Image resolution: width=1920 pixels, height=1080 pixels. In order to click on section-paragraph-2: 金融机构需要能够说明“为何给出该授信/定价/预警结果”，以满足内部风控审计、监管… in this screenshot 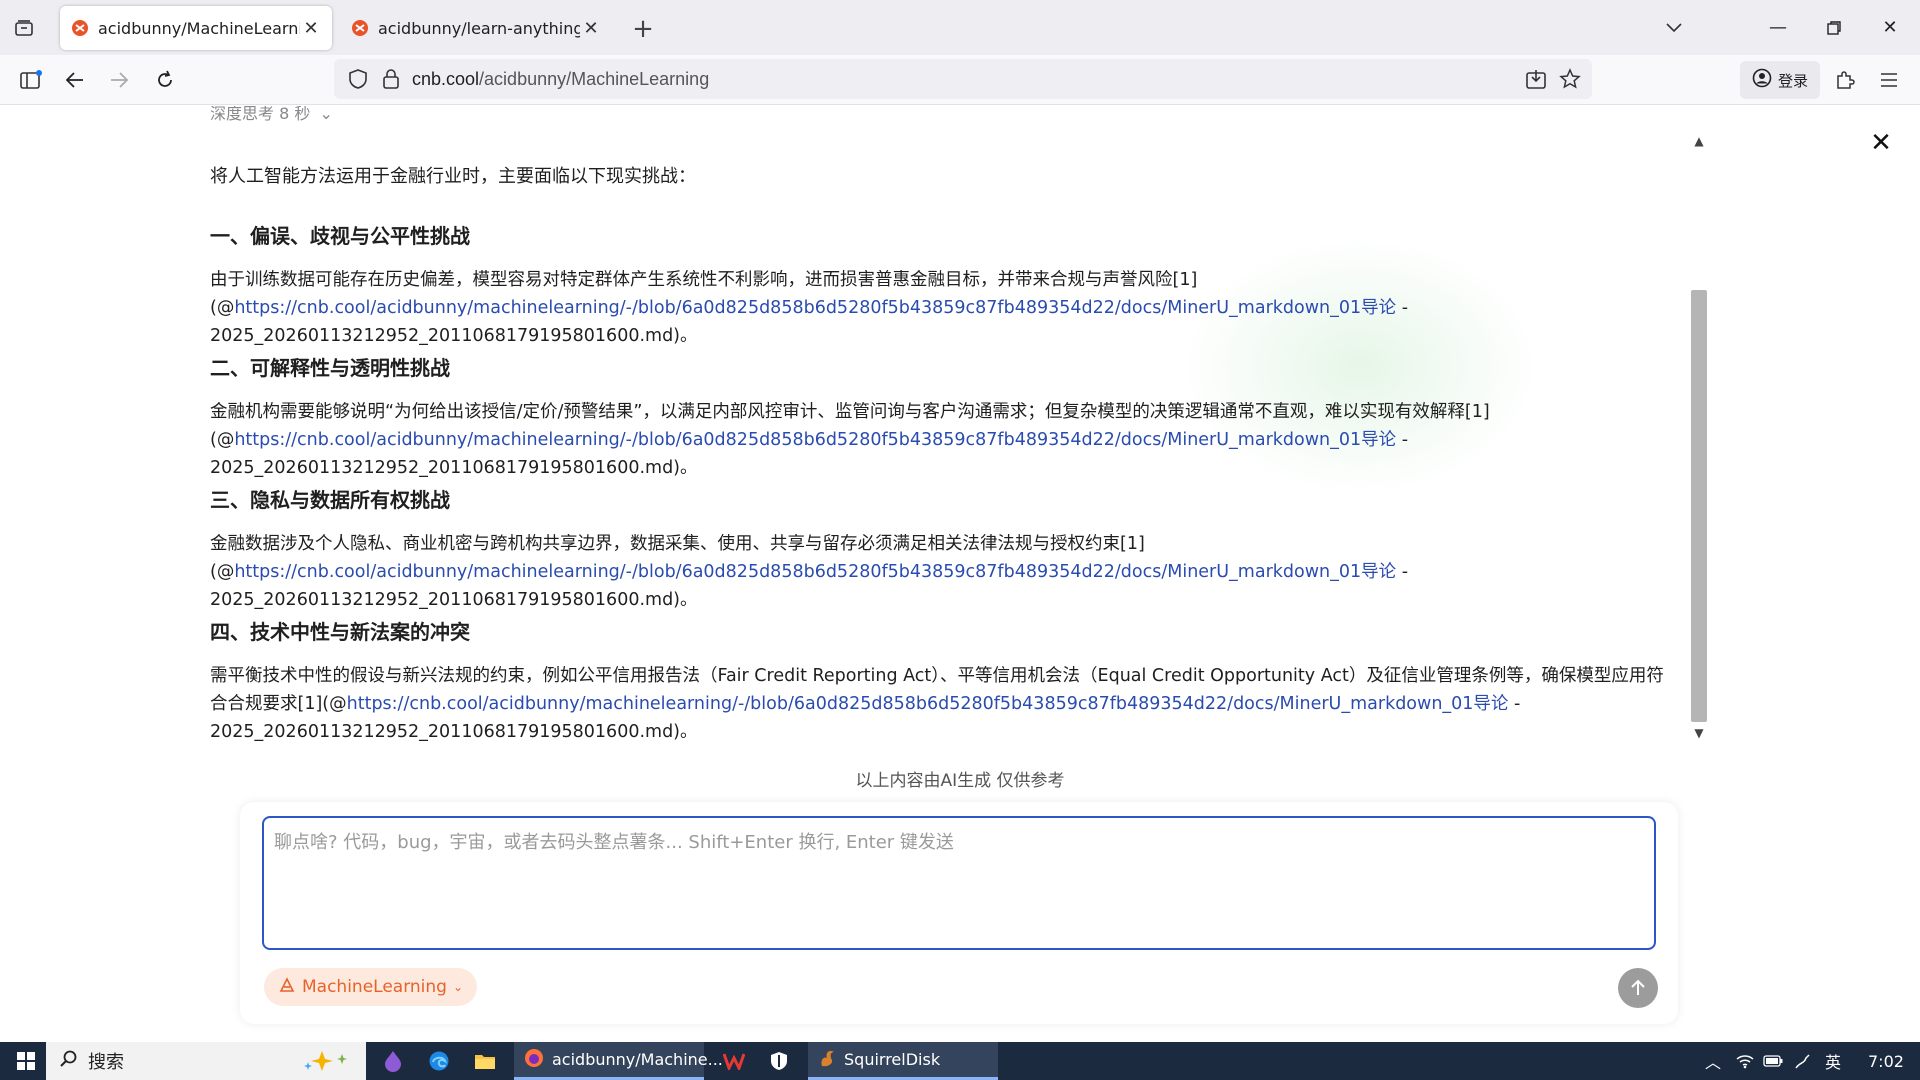, I will do `click(942, 440)`.